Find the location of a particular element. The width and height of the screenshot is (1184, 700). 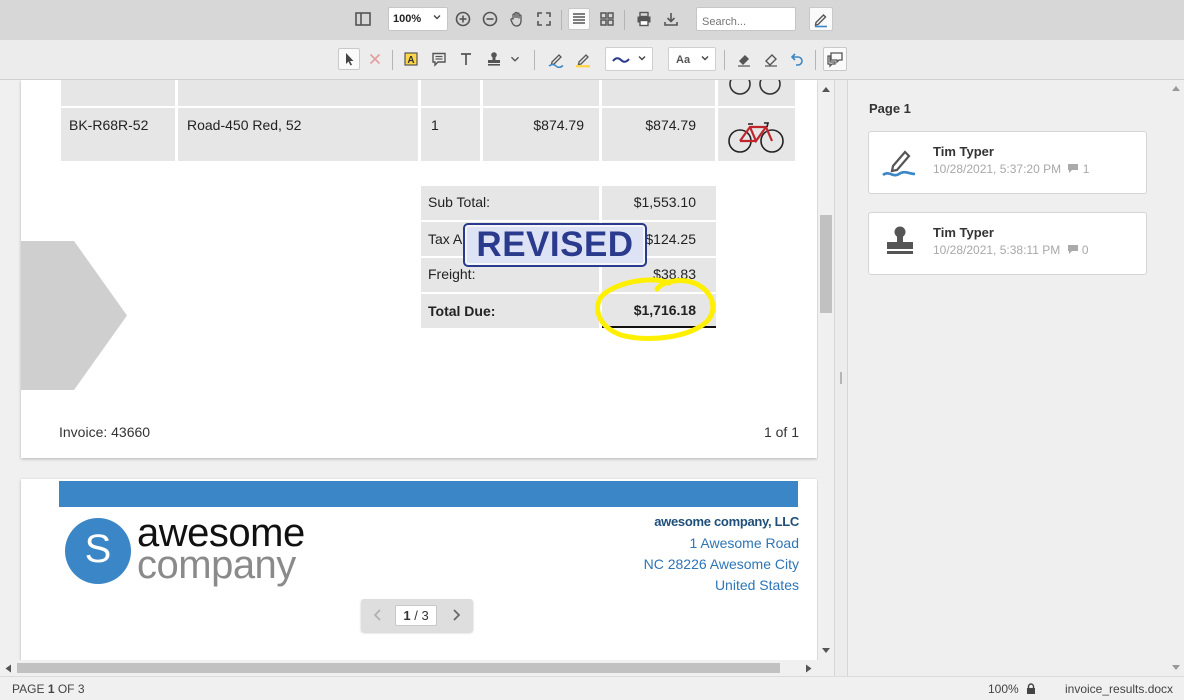

pan-button is located at coordinates (517, 19).